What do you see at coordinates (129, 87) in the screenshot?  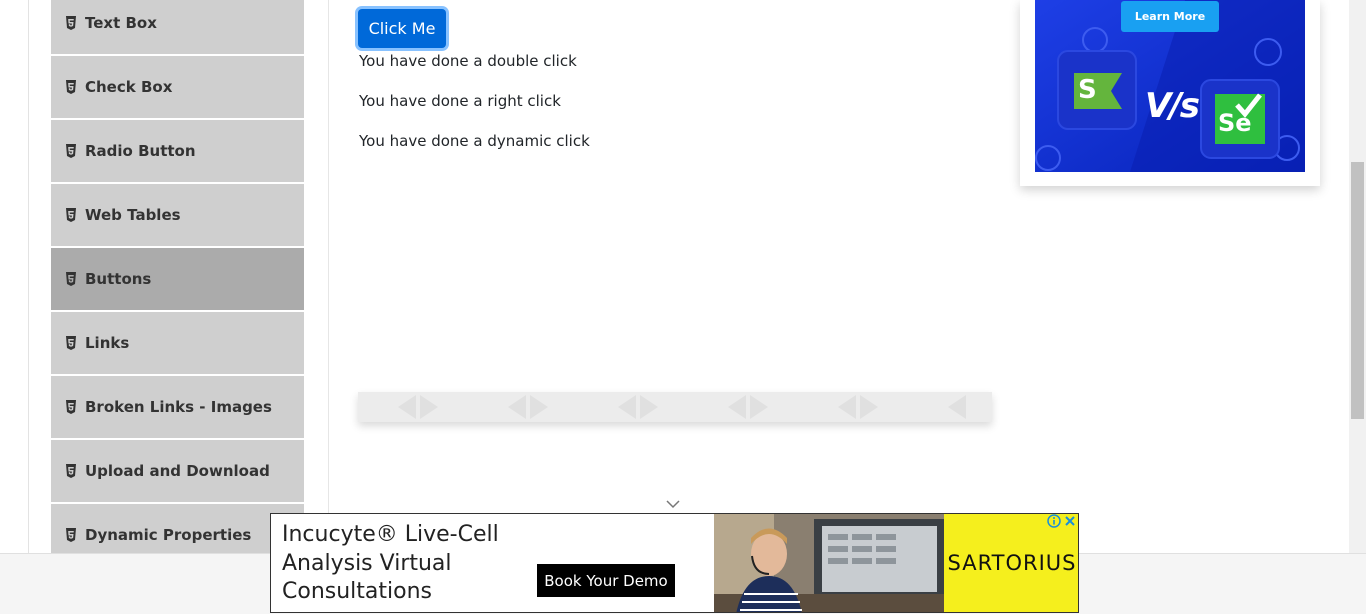 I see `sidebar-item-label: Check Box` at bounding box center [129, 87].